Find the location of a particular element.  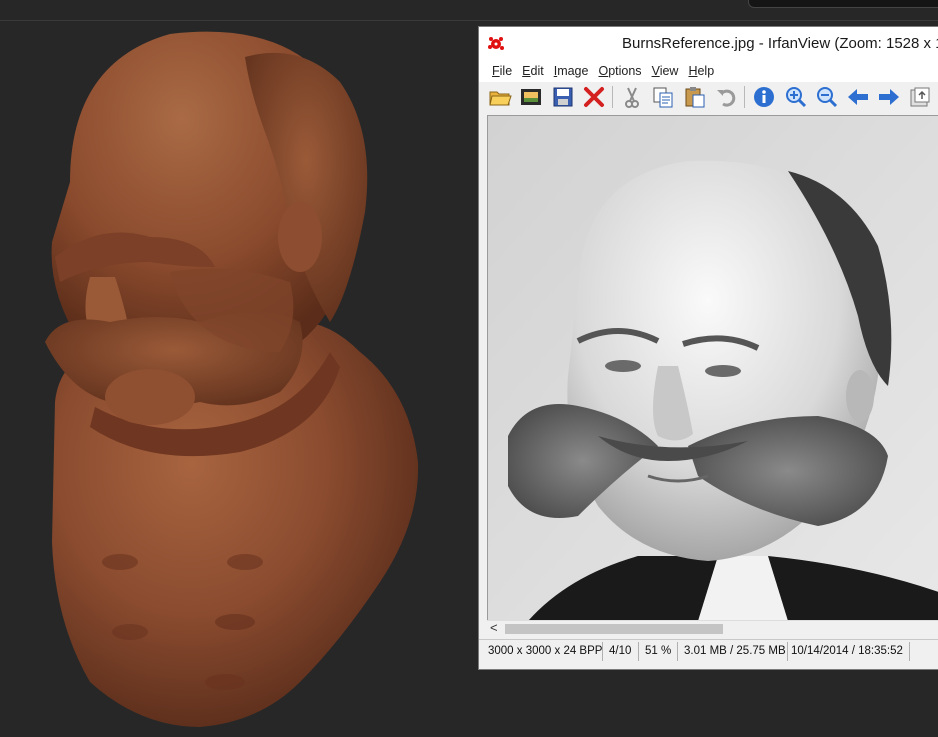

menu-view: View is located at coordinates (665, 71).